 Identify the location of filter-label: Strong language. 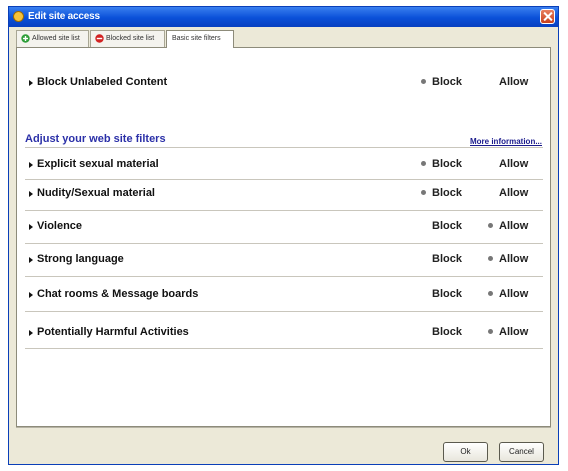
(80, 259).